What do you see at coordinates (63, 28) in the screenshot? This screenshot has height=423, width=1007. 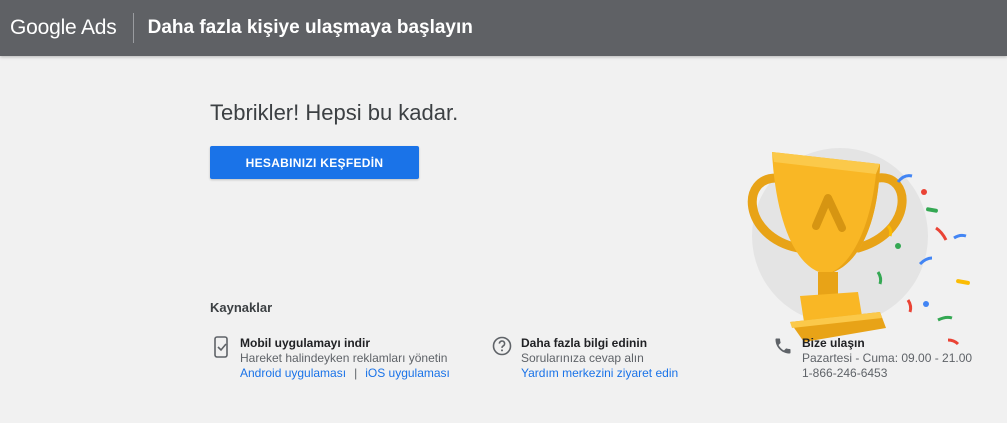 I see `google-ads-logo: Google Ads` at bounding box center [63, 28].